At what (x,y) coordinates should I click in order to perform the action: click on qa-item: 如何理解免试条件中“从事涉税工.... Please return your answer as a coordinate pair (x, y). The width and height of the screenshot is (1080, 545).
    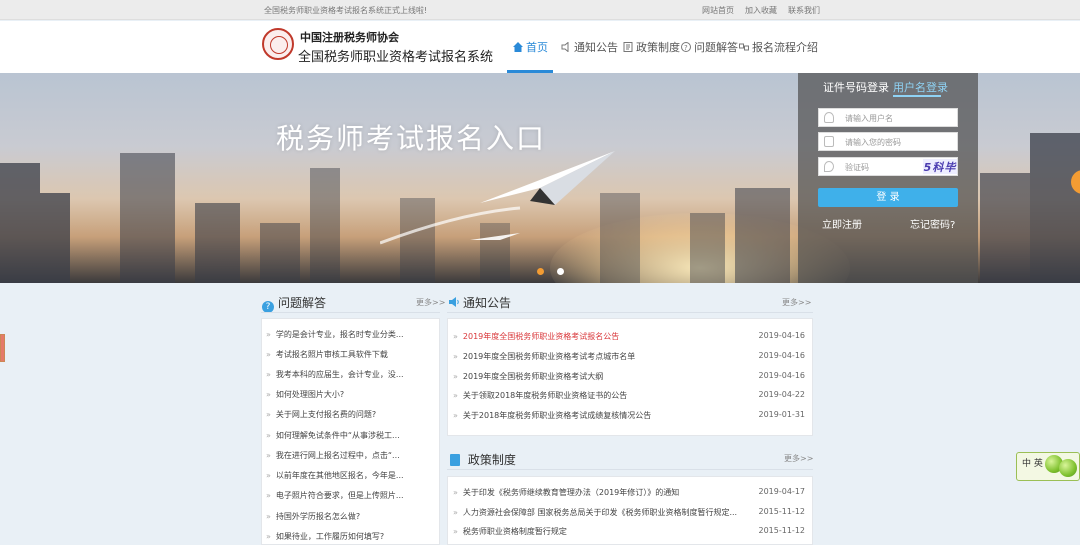
    Looking at the image, I should click on (333, 435).